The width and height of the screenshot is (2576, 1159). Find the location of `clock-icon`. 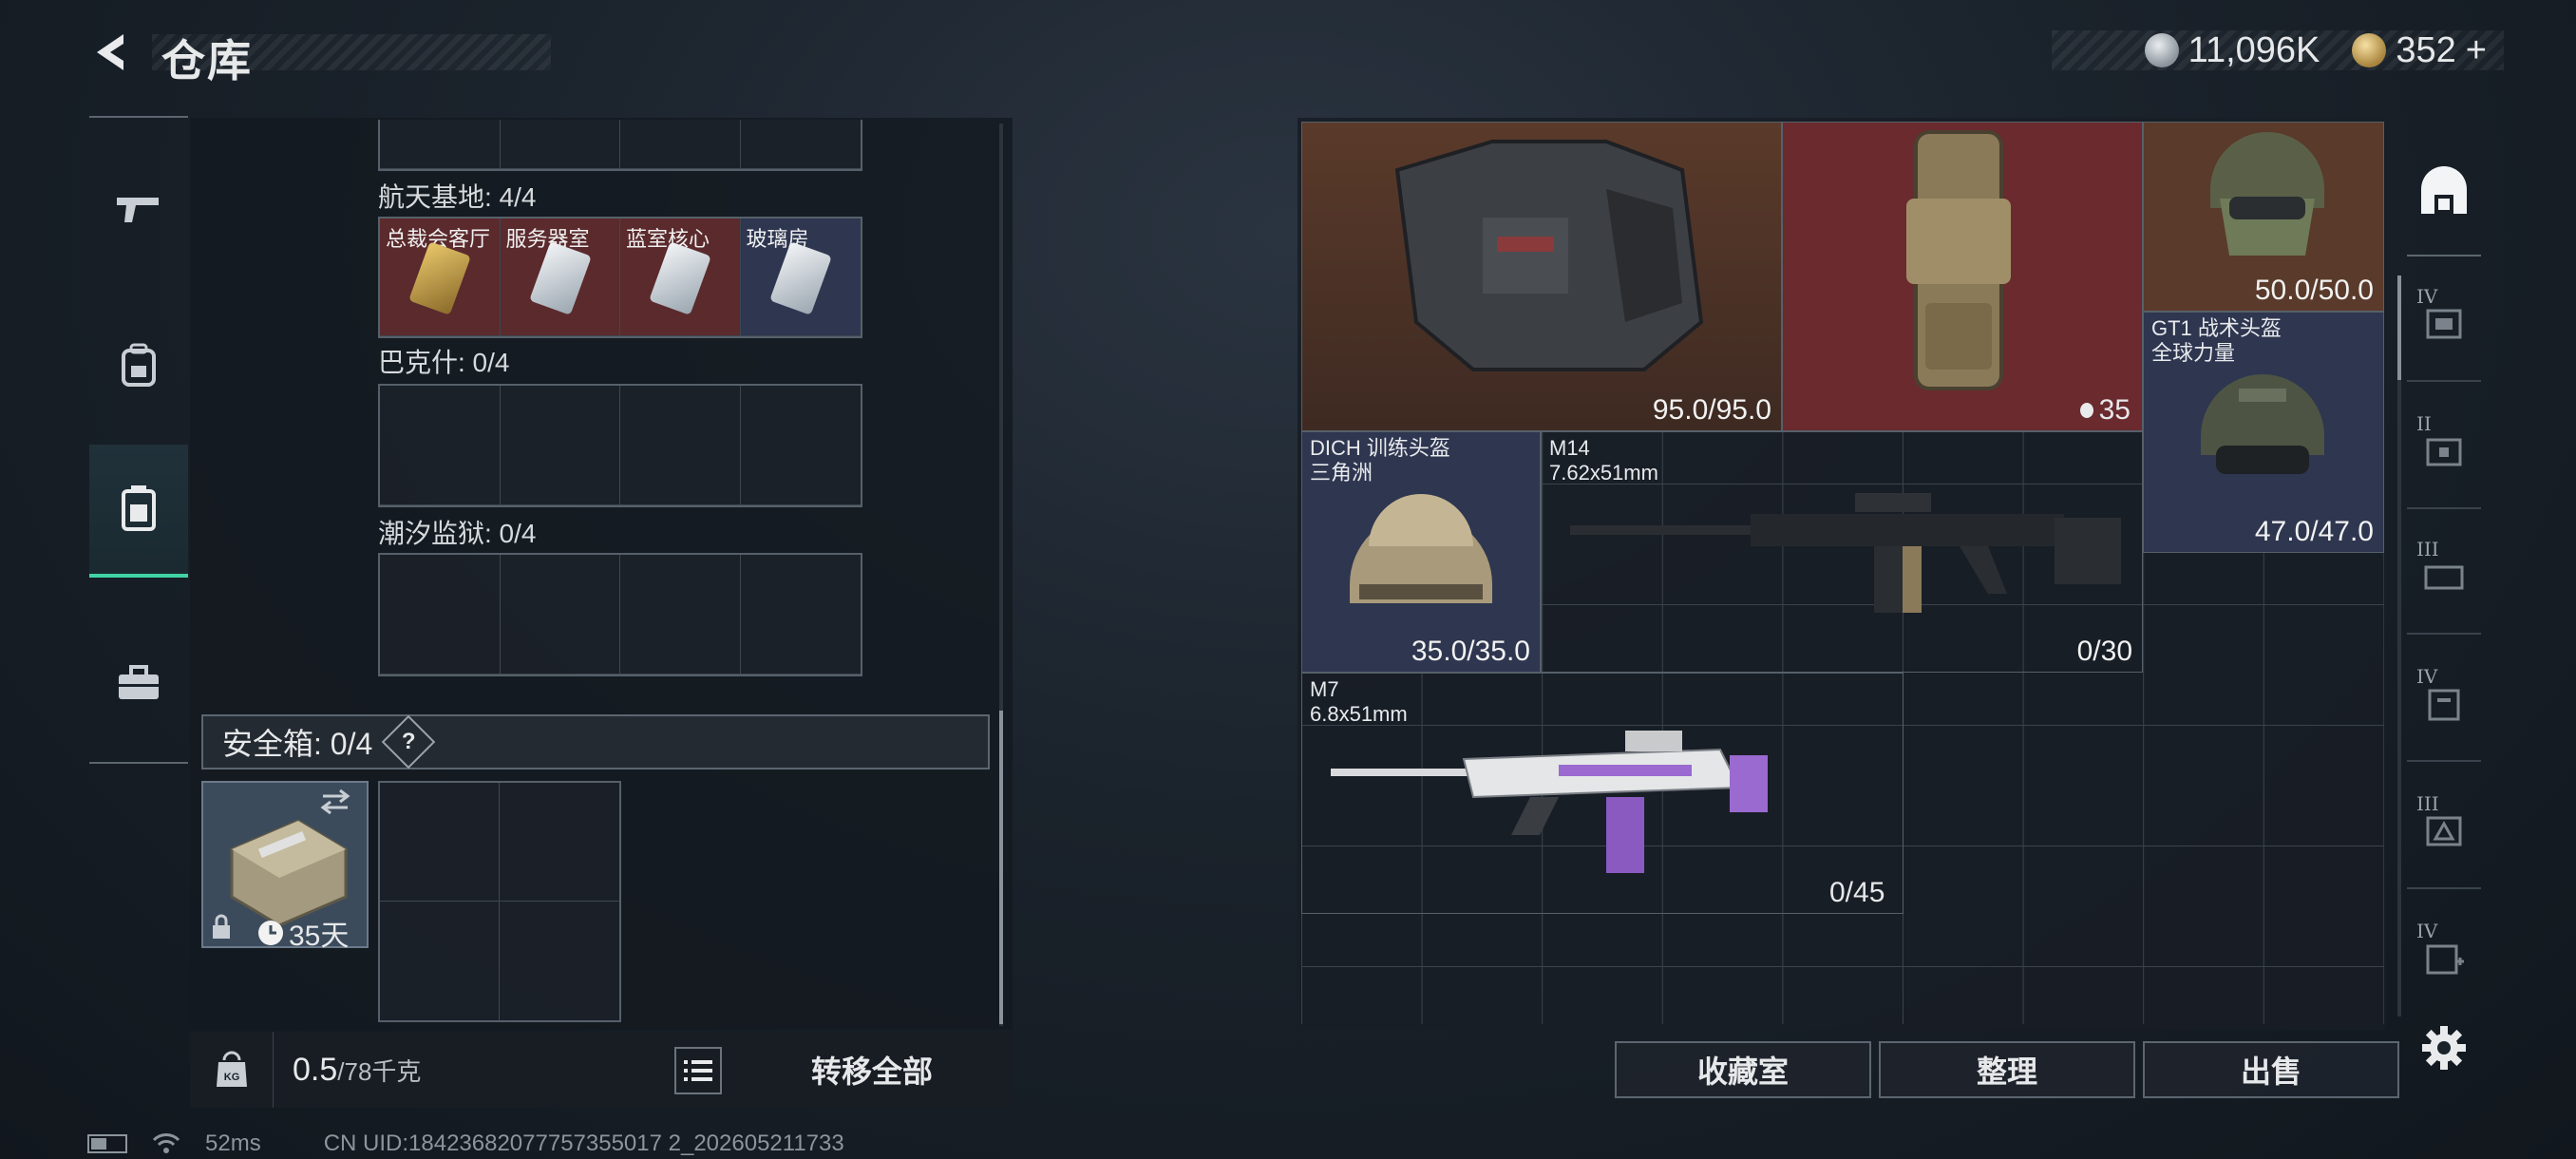

clock-icon is located at coordinates (270, 933).